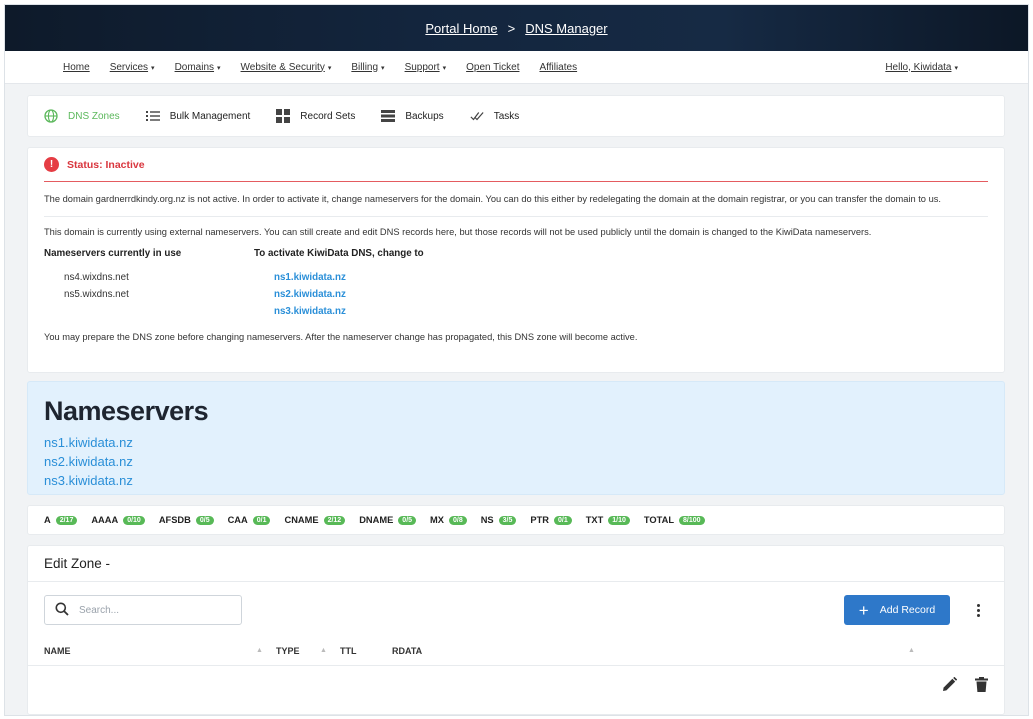 The height and width of the screenshot is (719, 1033). Describe the element at coordinates (619, 520) in the screenshot. I see `record-count-badge: 1/10` at that location.